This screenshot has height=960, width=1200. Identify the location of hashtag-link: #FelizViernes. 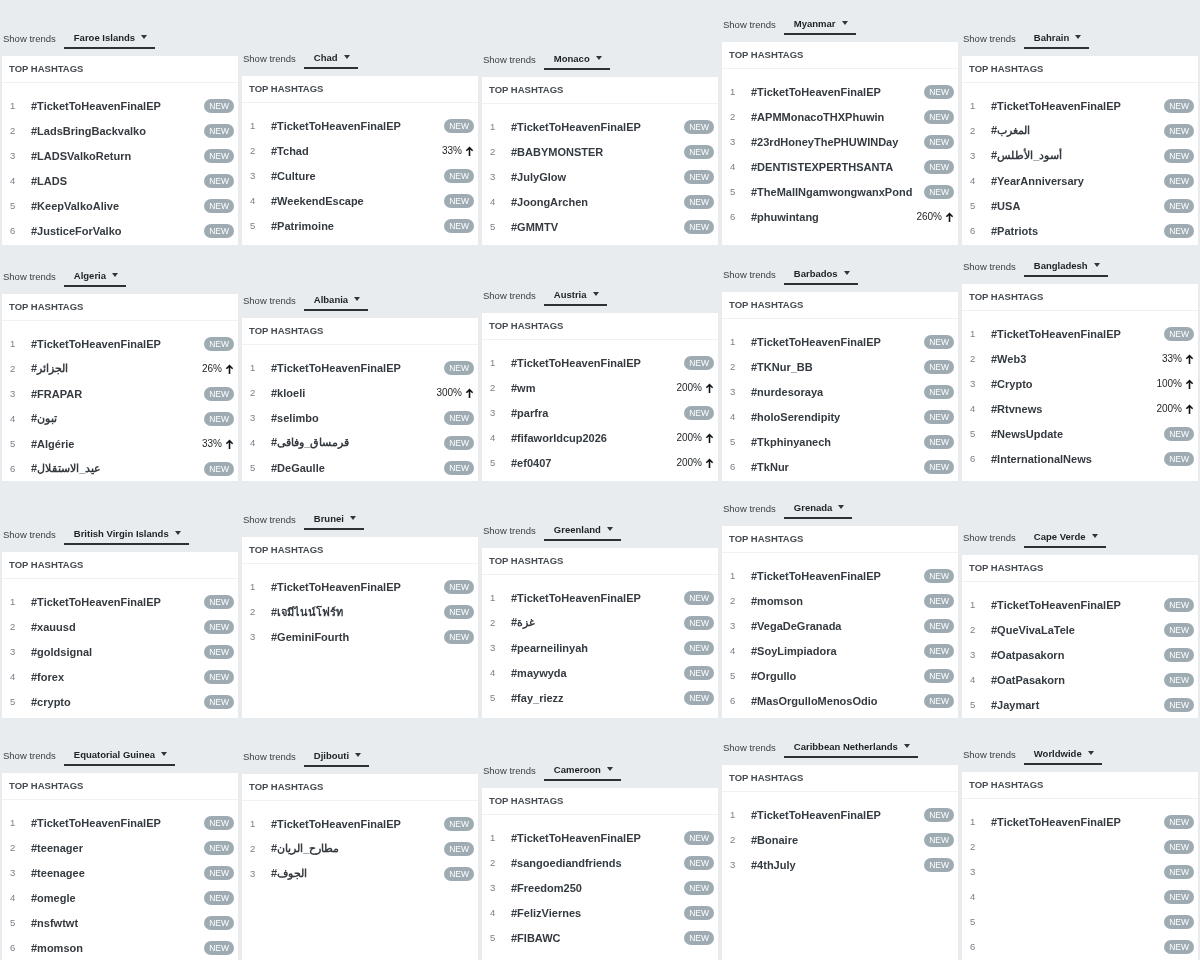
(546, 912).